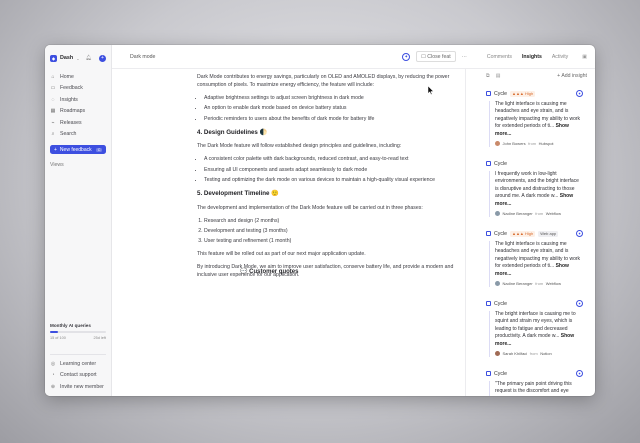  Describe the element at coordinates (78, 165) in the screenshot. I see `views-section: Views` at that location.